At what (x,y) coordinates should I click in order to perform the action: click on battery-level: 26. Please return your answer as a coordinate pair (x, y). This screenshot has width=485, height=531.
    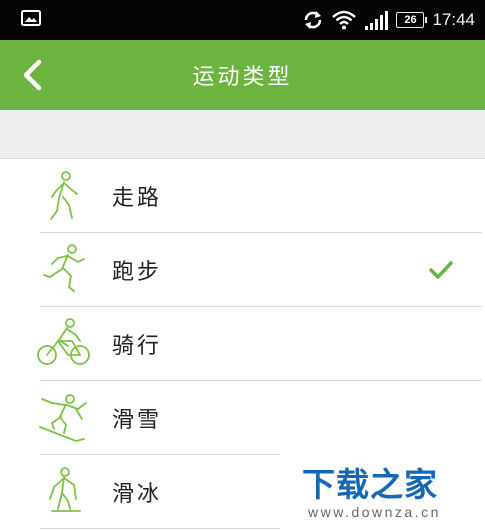
    Looking at the image, I should click on (410, 19).